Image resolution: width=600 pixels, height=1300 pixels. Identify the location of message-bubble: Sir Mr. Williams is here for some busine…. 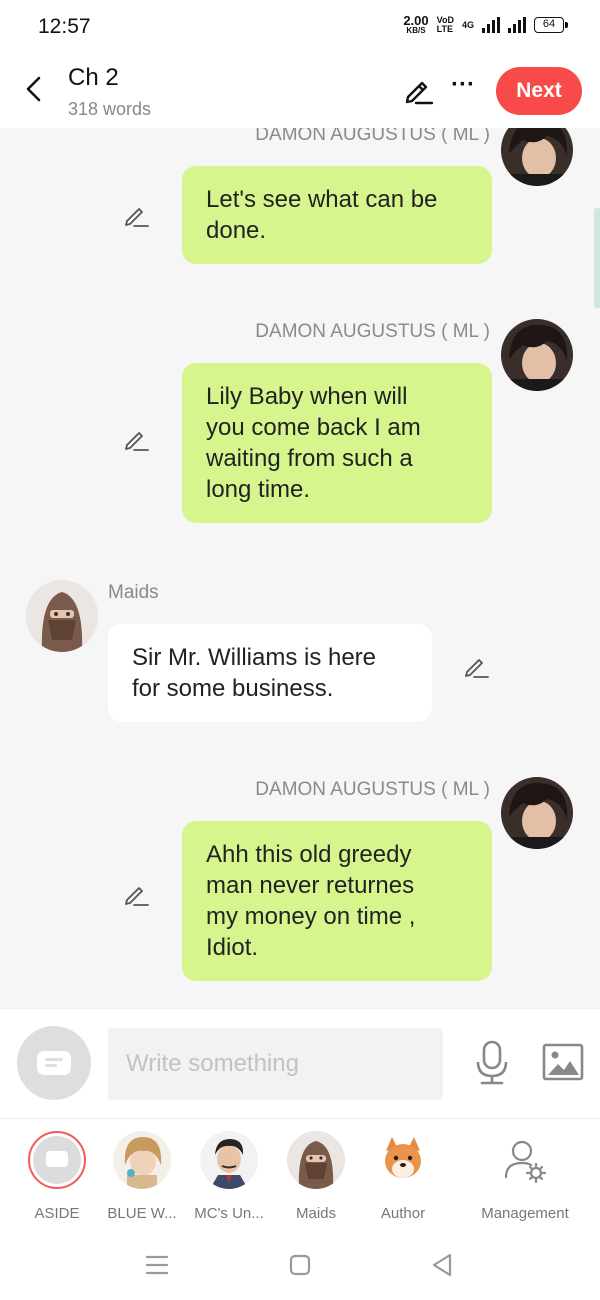
(270, 673).